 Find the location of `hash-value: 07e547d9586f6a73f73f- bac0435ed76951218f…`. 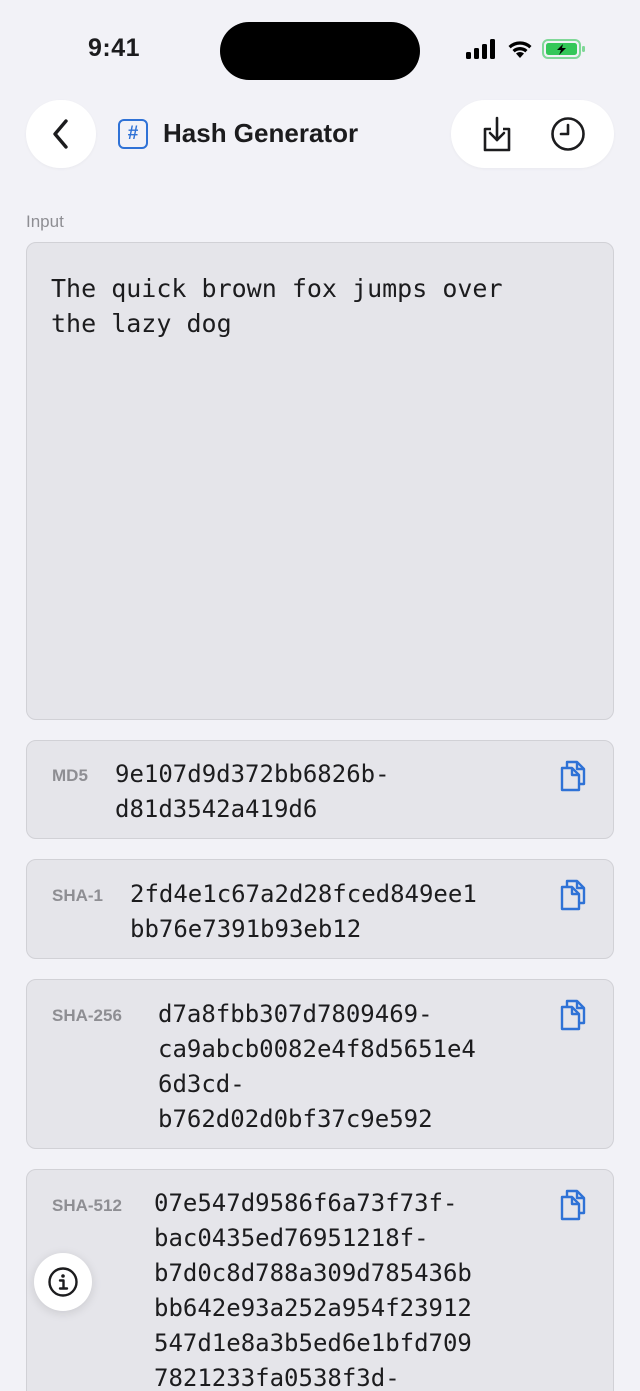

hash-value: 07e547d9586f6a73f73f- bac0435ed76951218f… is located at coordinates (313, 1288).